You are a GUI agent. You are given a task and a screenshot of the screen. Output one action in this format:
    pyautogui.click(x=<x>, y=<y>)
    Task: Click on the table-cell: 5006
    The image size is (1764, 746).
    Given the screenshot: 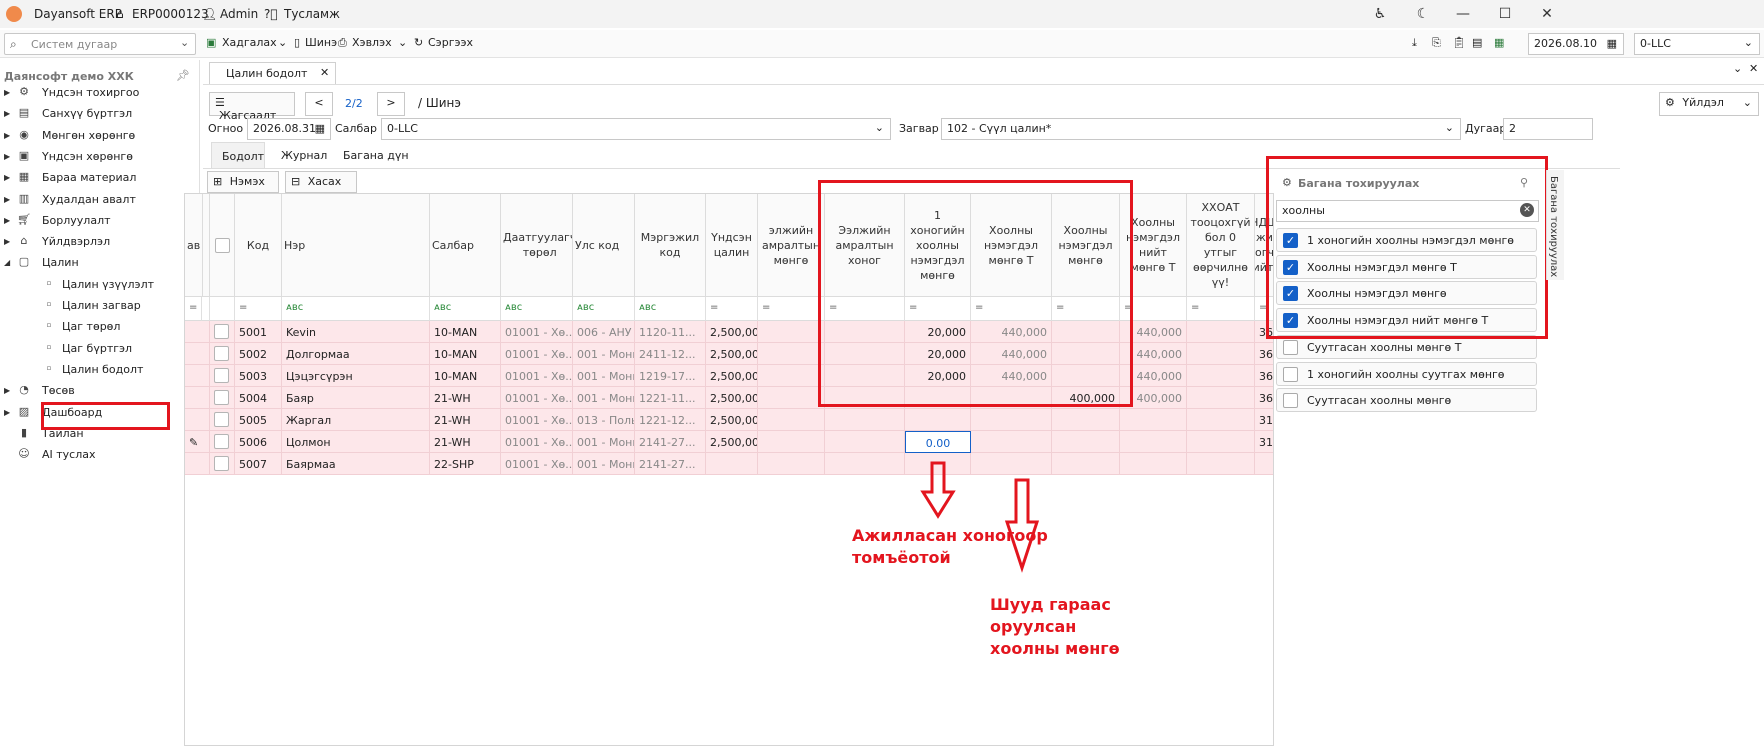 What is the action you would take?
    pyautogui.click(x=258, y=442)
    